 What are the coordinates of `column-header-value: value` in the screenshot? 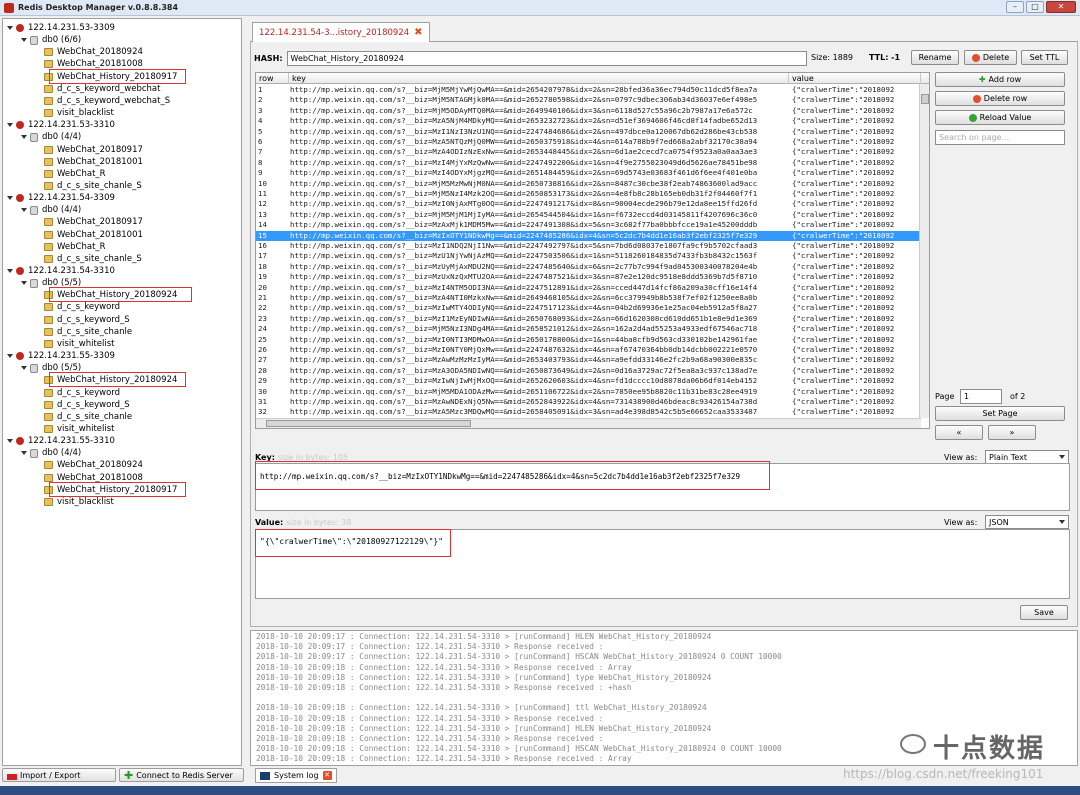 It's located at (855, 78).